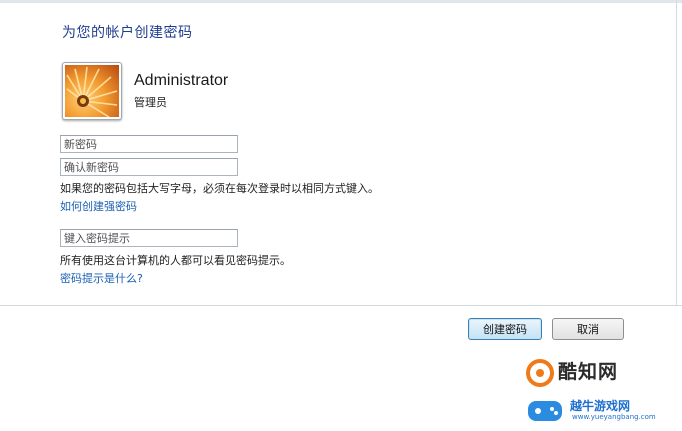 This screenshot has height=431, width=682. Describe the element at coordinates (505, 329) in the screenshot. I see `create-password-button: 创建密码` at that location.